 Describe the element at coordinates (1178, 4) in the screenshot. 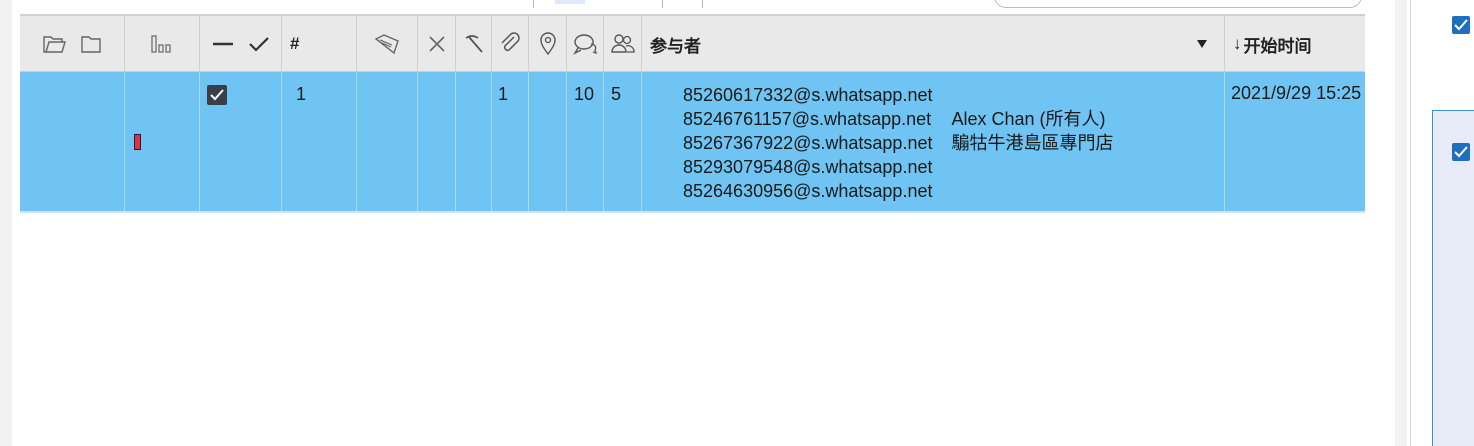

I see `search-box` at that location.